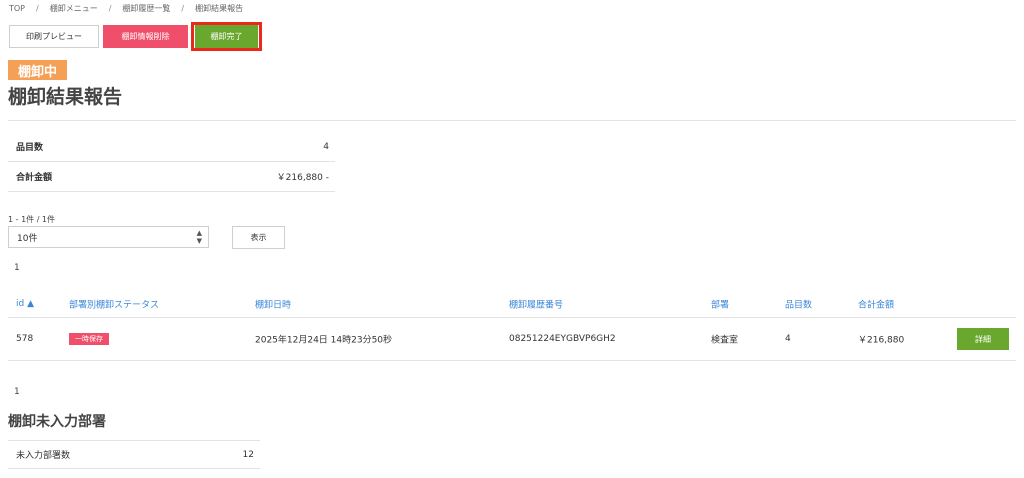 The height and width of the screenshot is (478, 1024). Describe the element at coordinates (171, 147) in the screenshot. I see `summary-row-item-count: 品目数 4` at that location.